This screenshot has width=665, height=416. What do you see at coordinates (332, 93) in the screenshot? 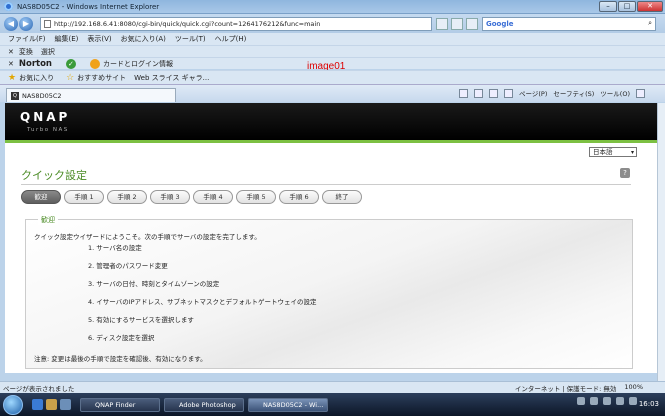
I see `tab-row: Q NAS8D05C2 ページ(P) セーフティ(S) ツール(O)` at bounding box center [332, 93].